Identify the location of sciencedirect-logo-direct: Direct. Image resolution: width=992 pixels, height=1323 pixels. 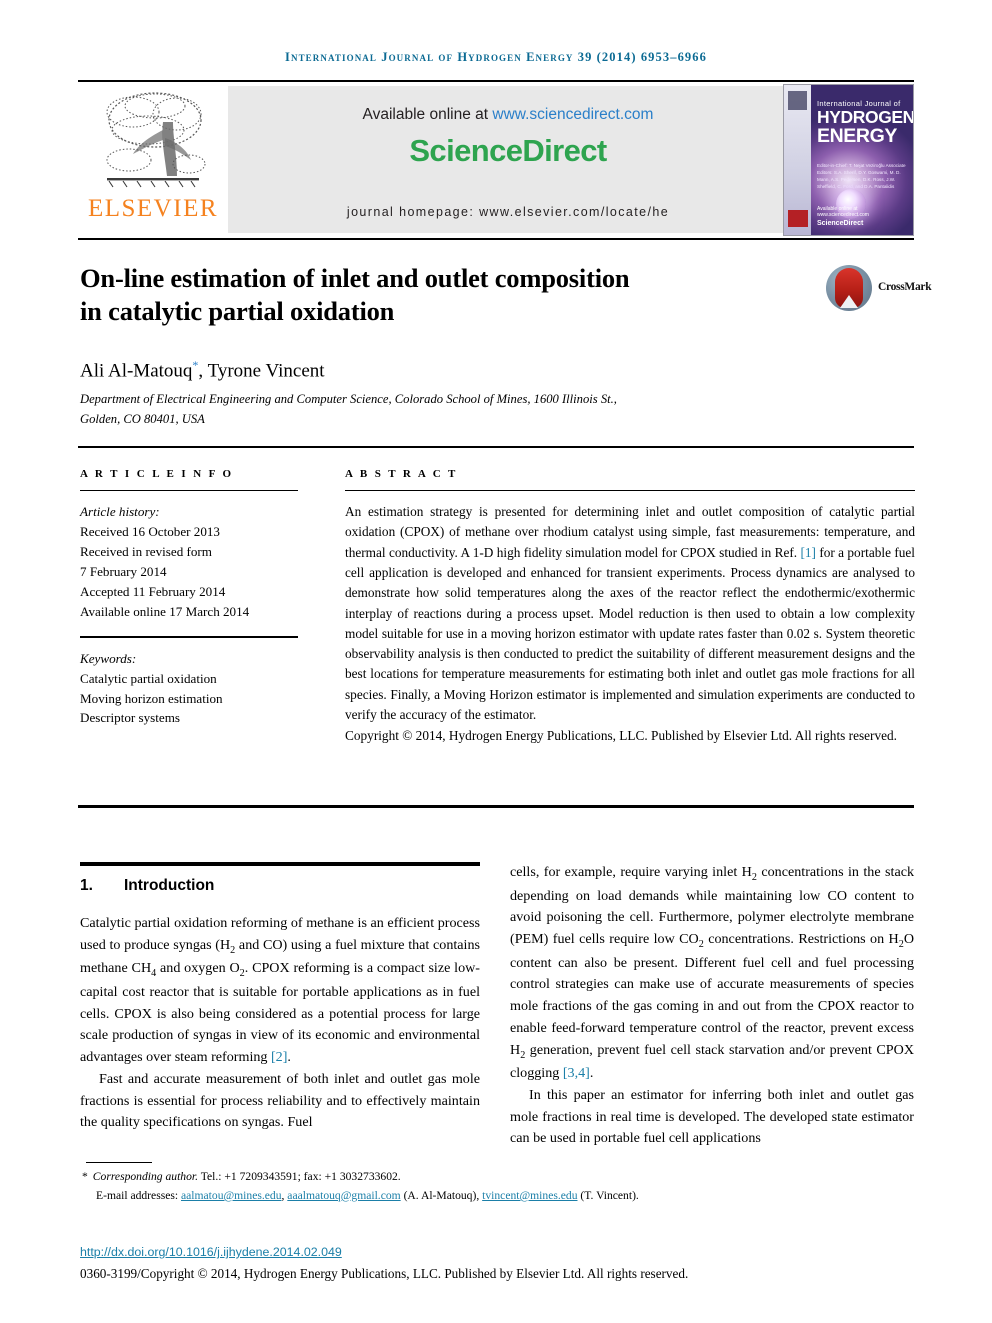
(564, 150).